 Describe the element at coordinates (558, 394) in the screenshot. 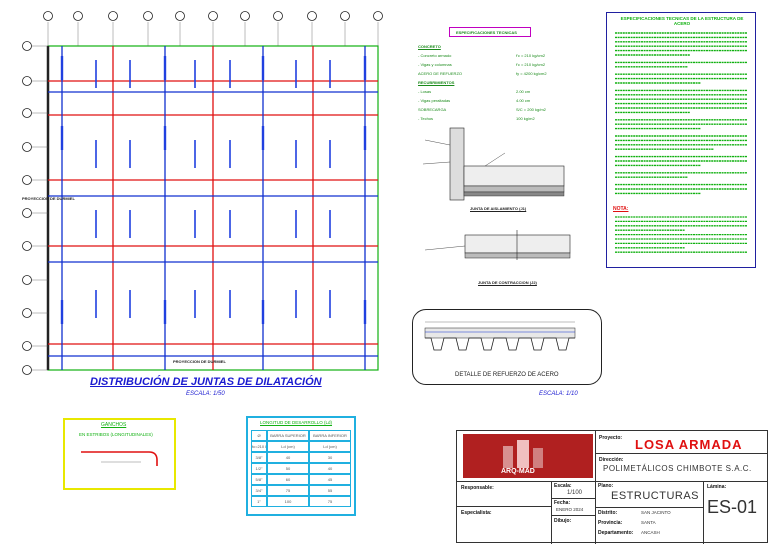

I see `detail-scale: ESCALA: 1/10` at that location.